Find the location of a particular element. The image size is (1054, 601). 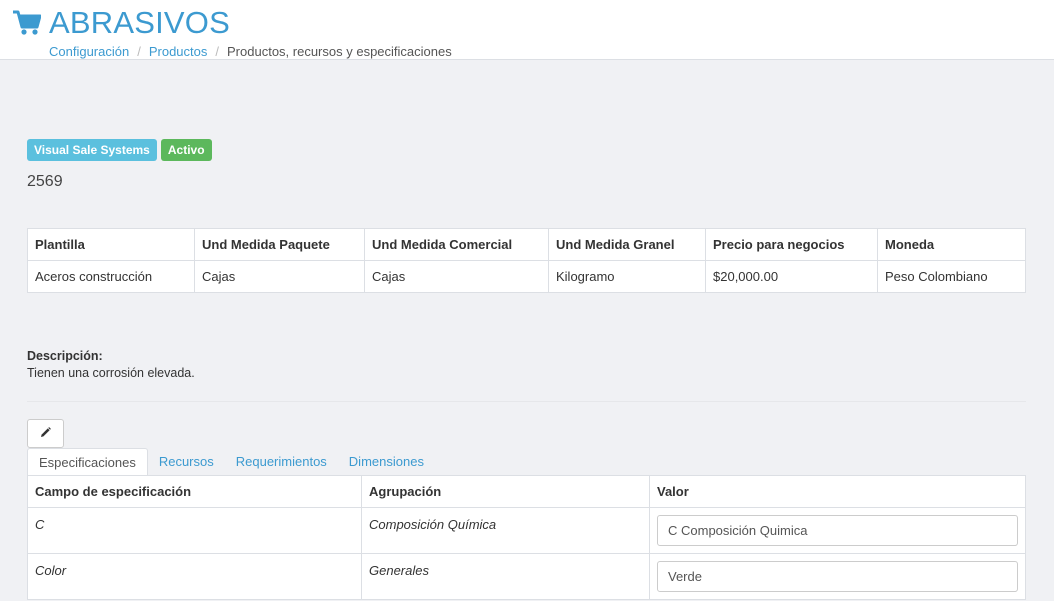

breadcrumb-link-productos: Productos is located at coordinates (178, 51).